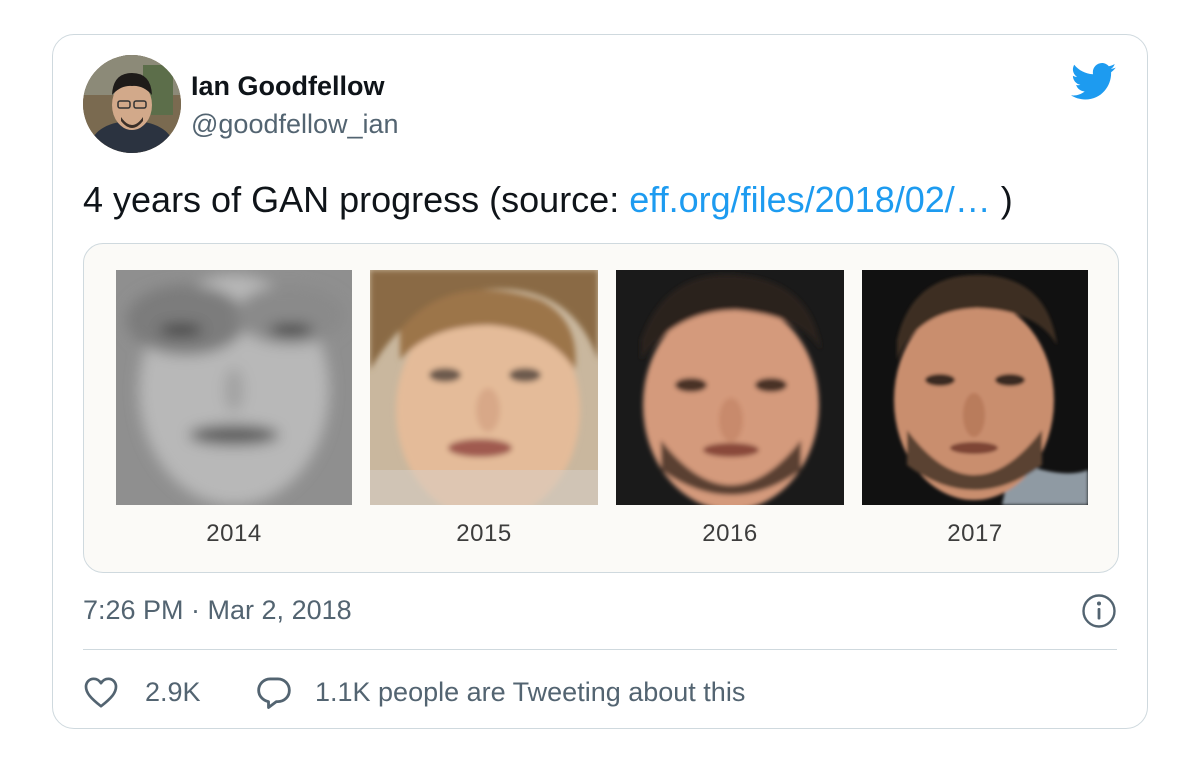  I want to click on avatar-image, so click(132, 104).